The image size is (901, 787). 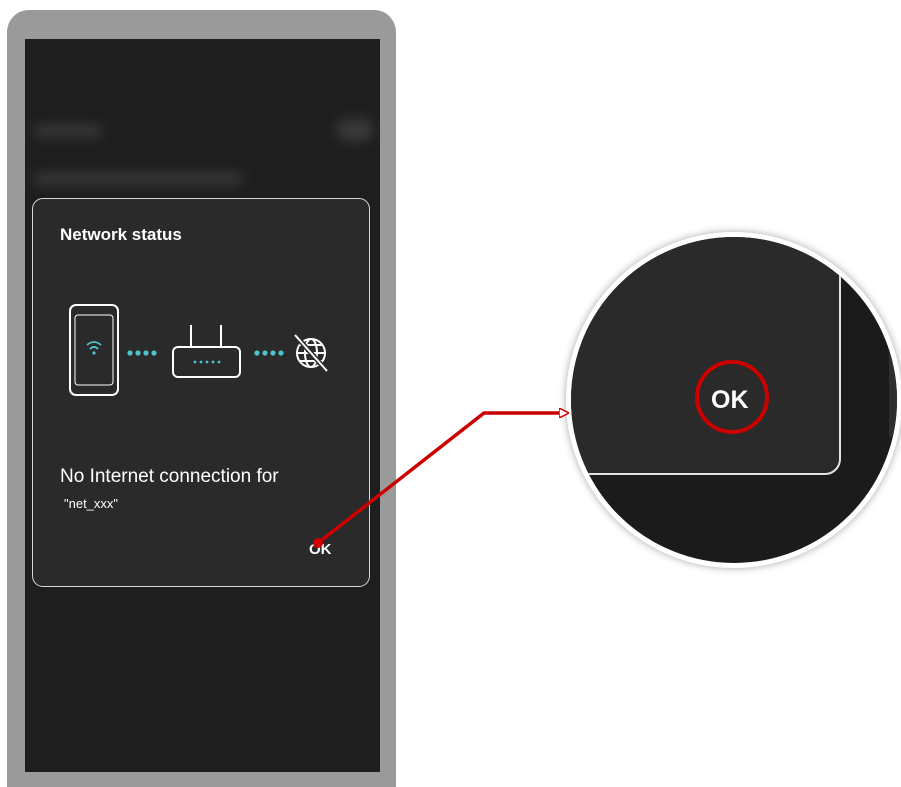 I want to click on magnified-screen-edge, so click(x=893, y=337).